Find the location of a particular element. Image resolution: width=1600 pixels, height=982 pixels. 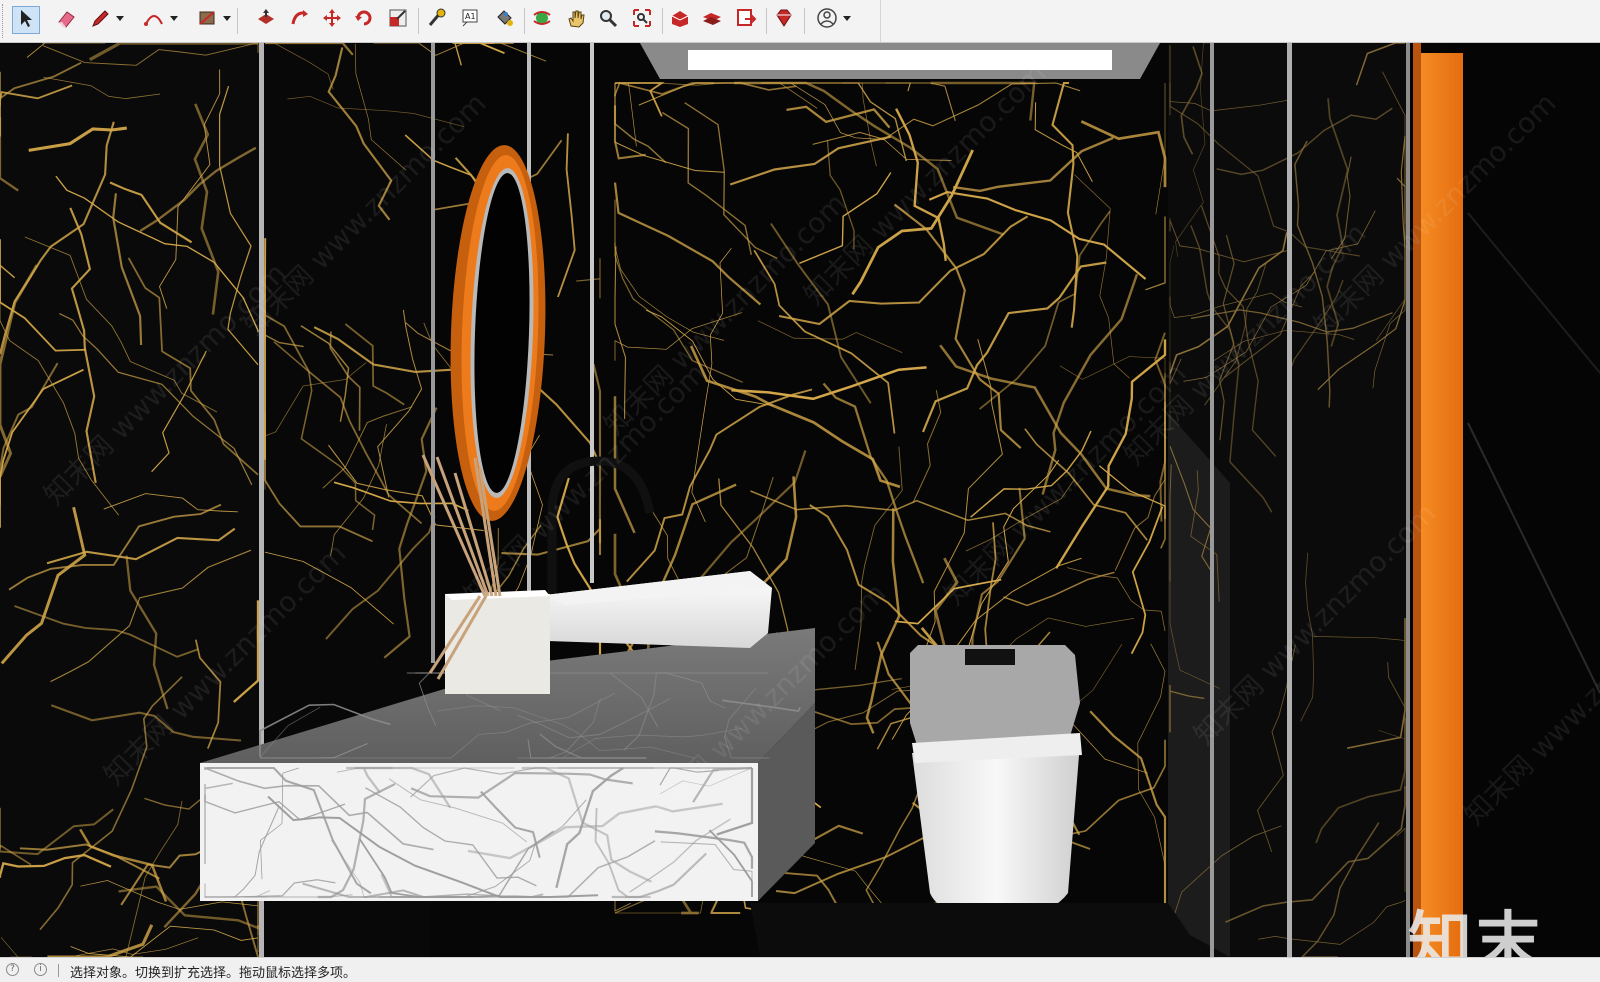

right-wall-shadow is located at coordinates (1199, 685).